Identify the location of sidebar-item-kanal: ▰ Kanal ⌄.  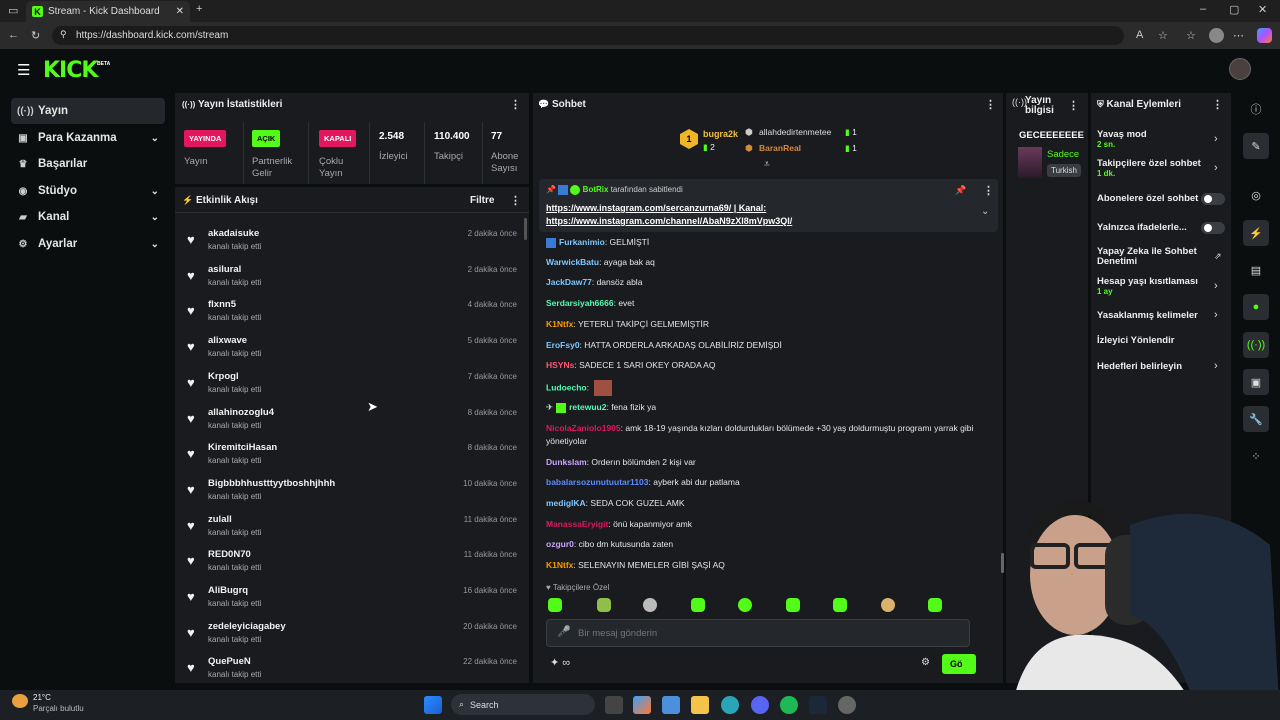
(88, 217).